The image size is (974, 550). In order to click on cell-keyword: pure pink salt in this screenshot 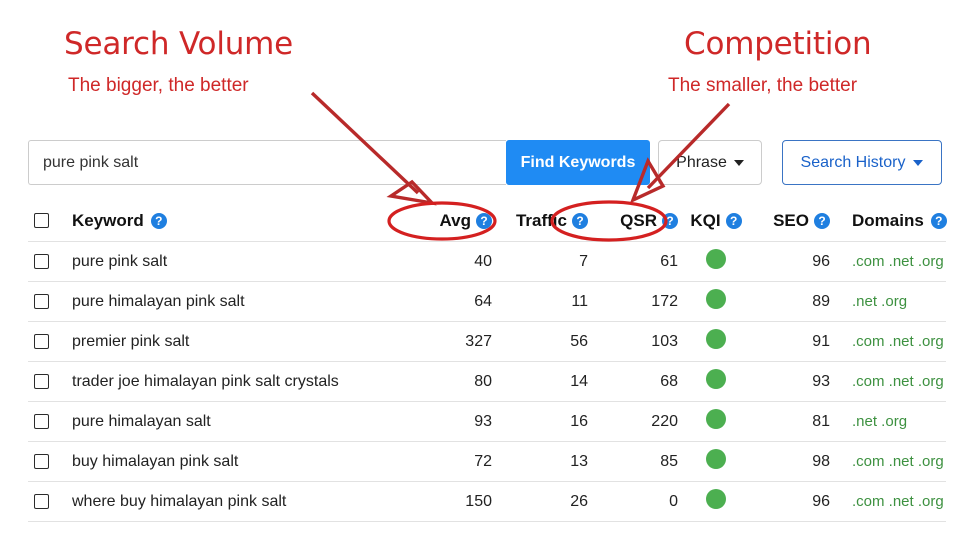, I will do `click(120, 261)`.